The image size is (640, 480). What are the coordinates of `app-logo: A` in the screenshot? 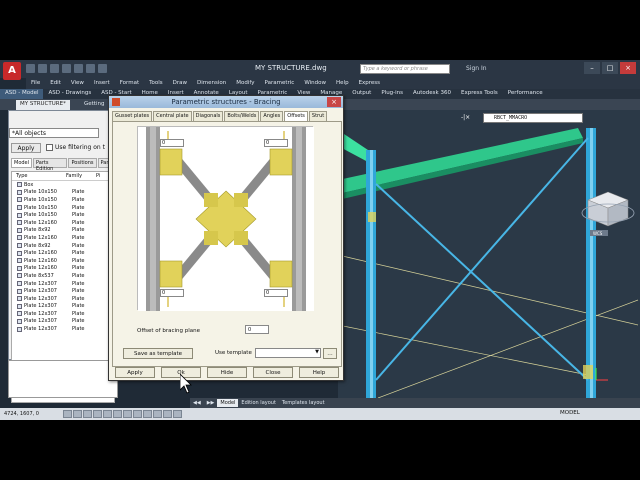 It's located at (12, 71).